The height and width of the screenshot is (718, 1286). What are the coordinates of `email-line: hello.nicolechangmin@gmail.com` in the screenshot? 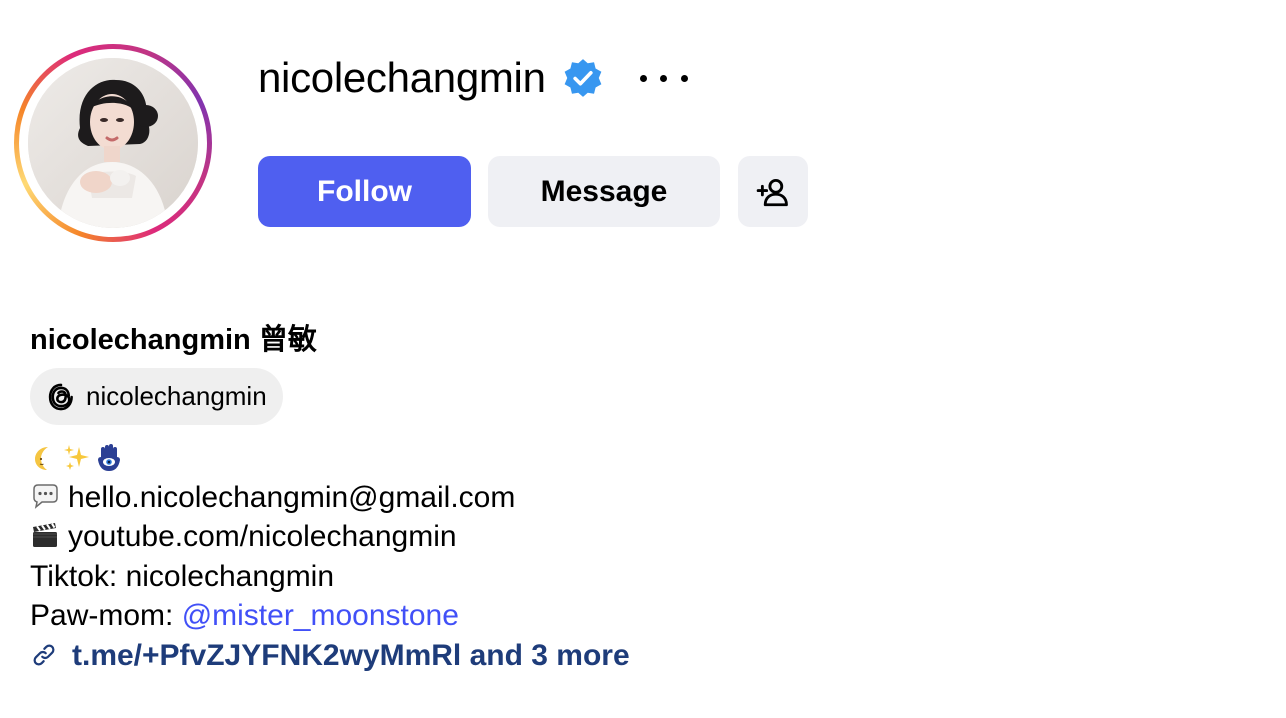 It's located at (330, 498).